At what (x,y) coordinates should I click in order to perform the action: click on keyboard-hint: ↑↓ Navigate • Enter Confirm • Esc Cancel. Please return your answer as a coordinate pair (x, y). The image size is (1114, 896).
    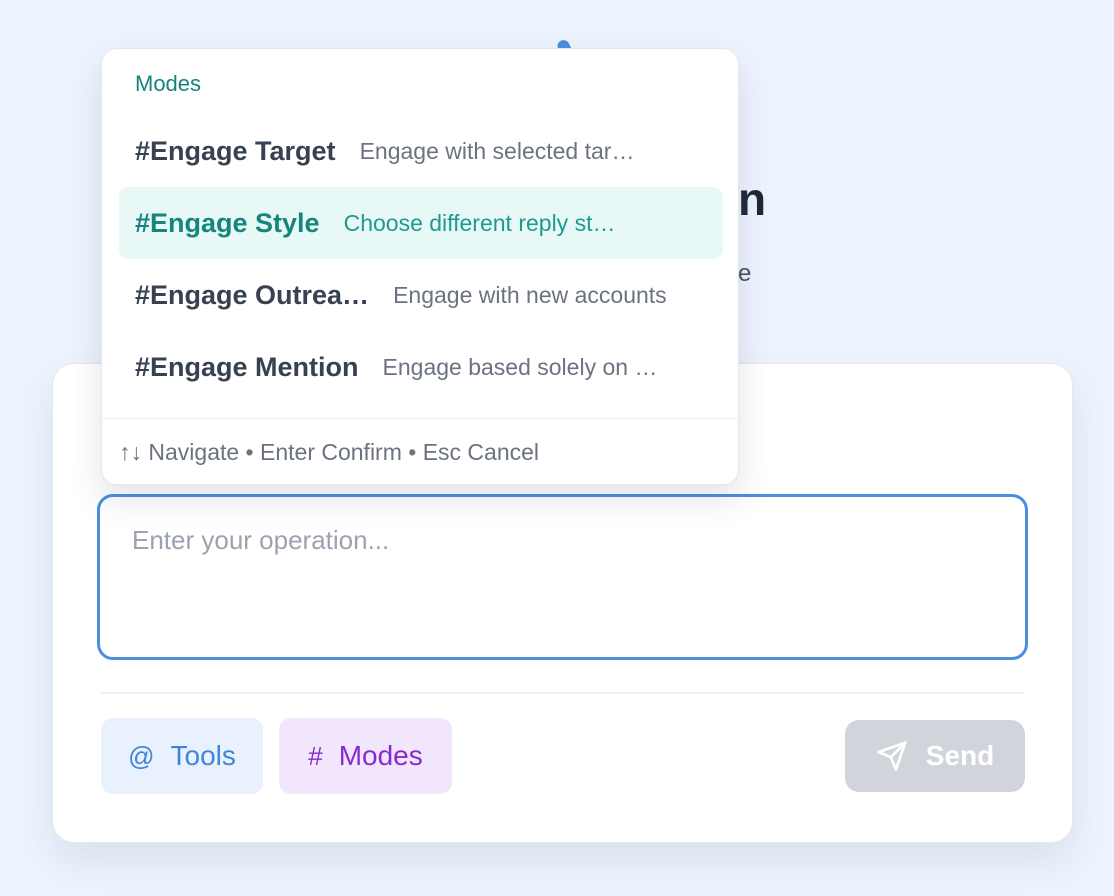
    Looking at the image, I should click on (329, 452).